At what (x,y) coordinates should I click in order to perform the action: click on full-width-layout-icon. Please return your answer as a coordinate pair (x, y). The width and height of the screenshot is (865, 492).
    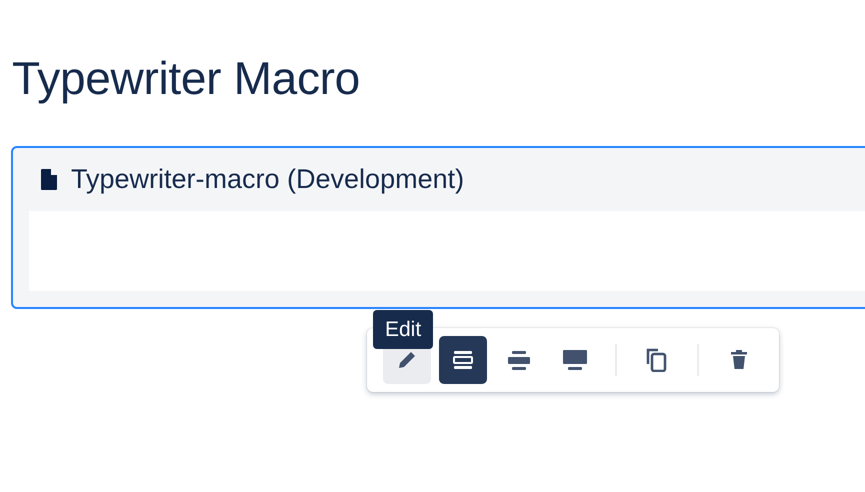
    Looking at the image, I should click on (575, 360).